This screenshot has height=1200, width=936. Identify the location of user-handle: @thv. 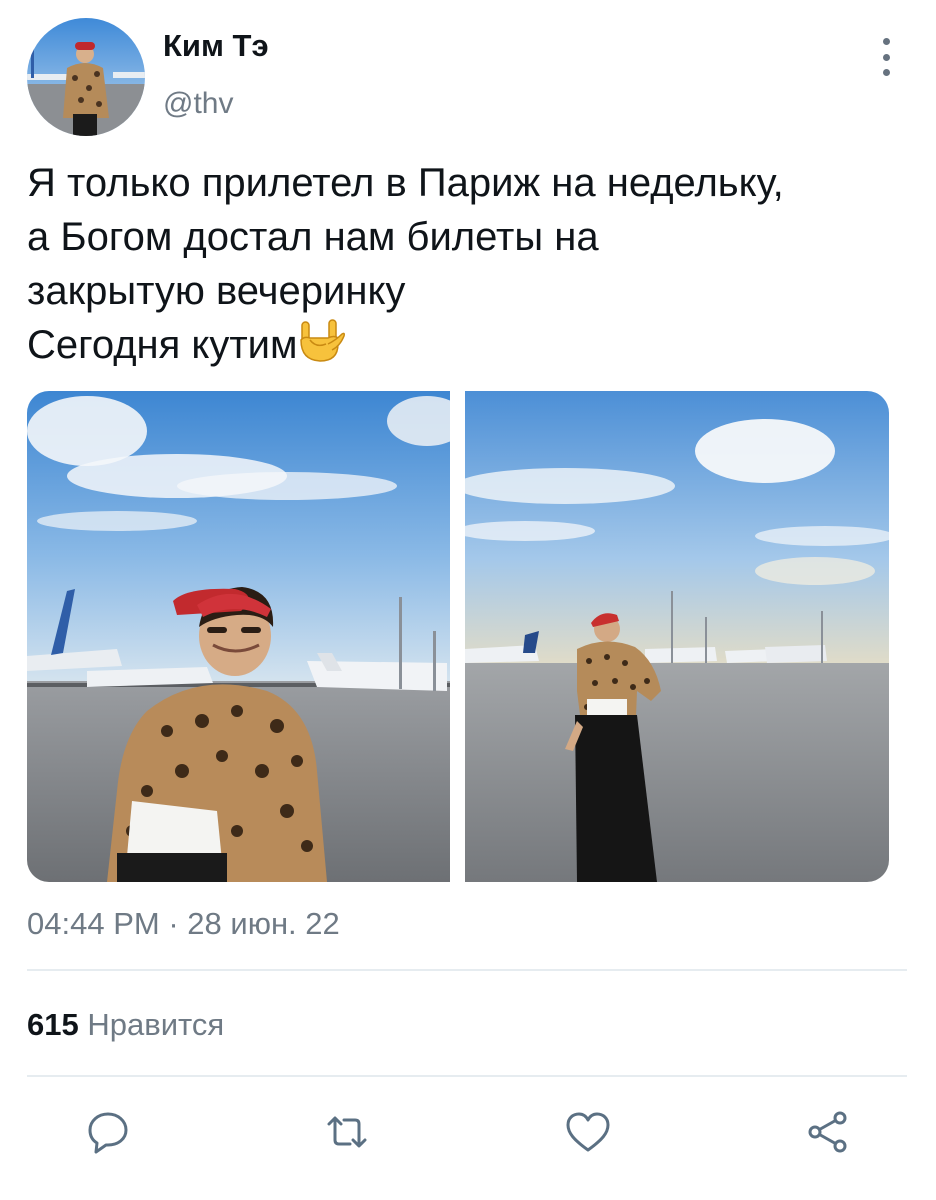
(198, 104).